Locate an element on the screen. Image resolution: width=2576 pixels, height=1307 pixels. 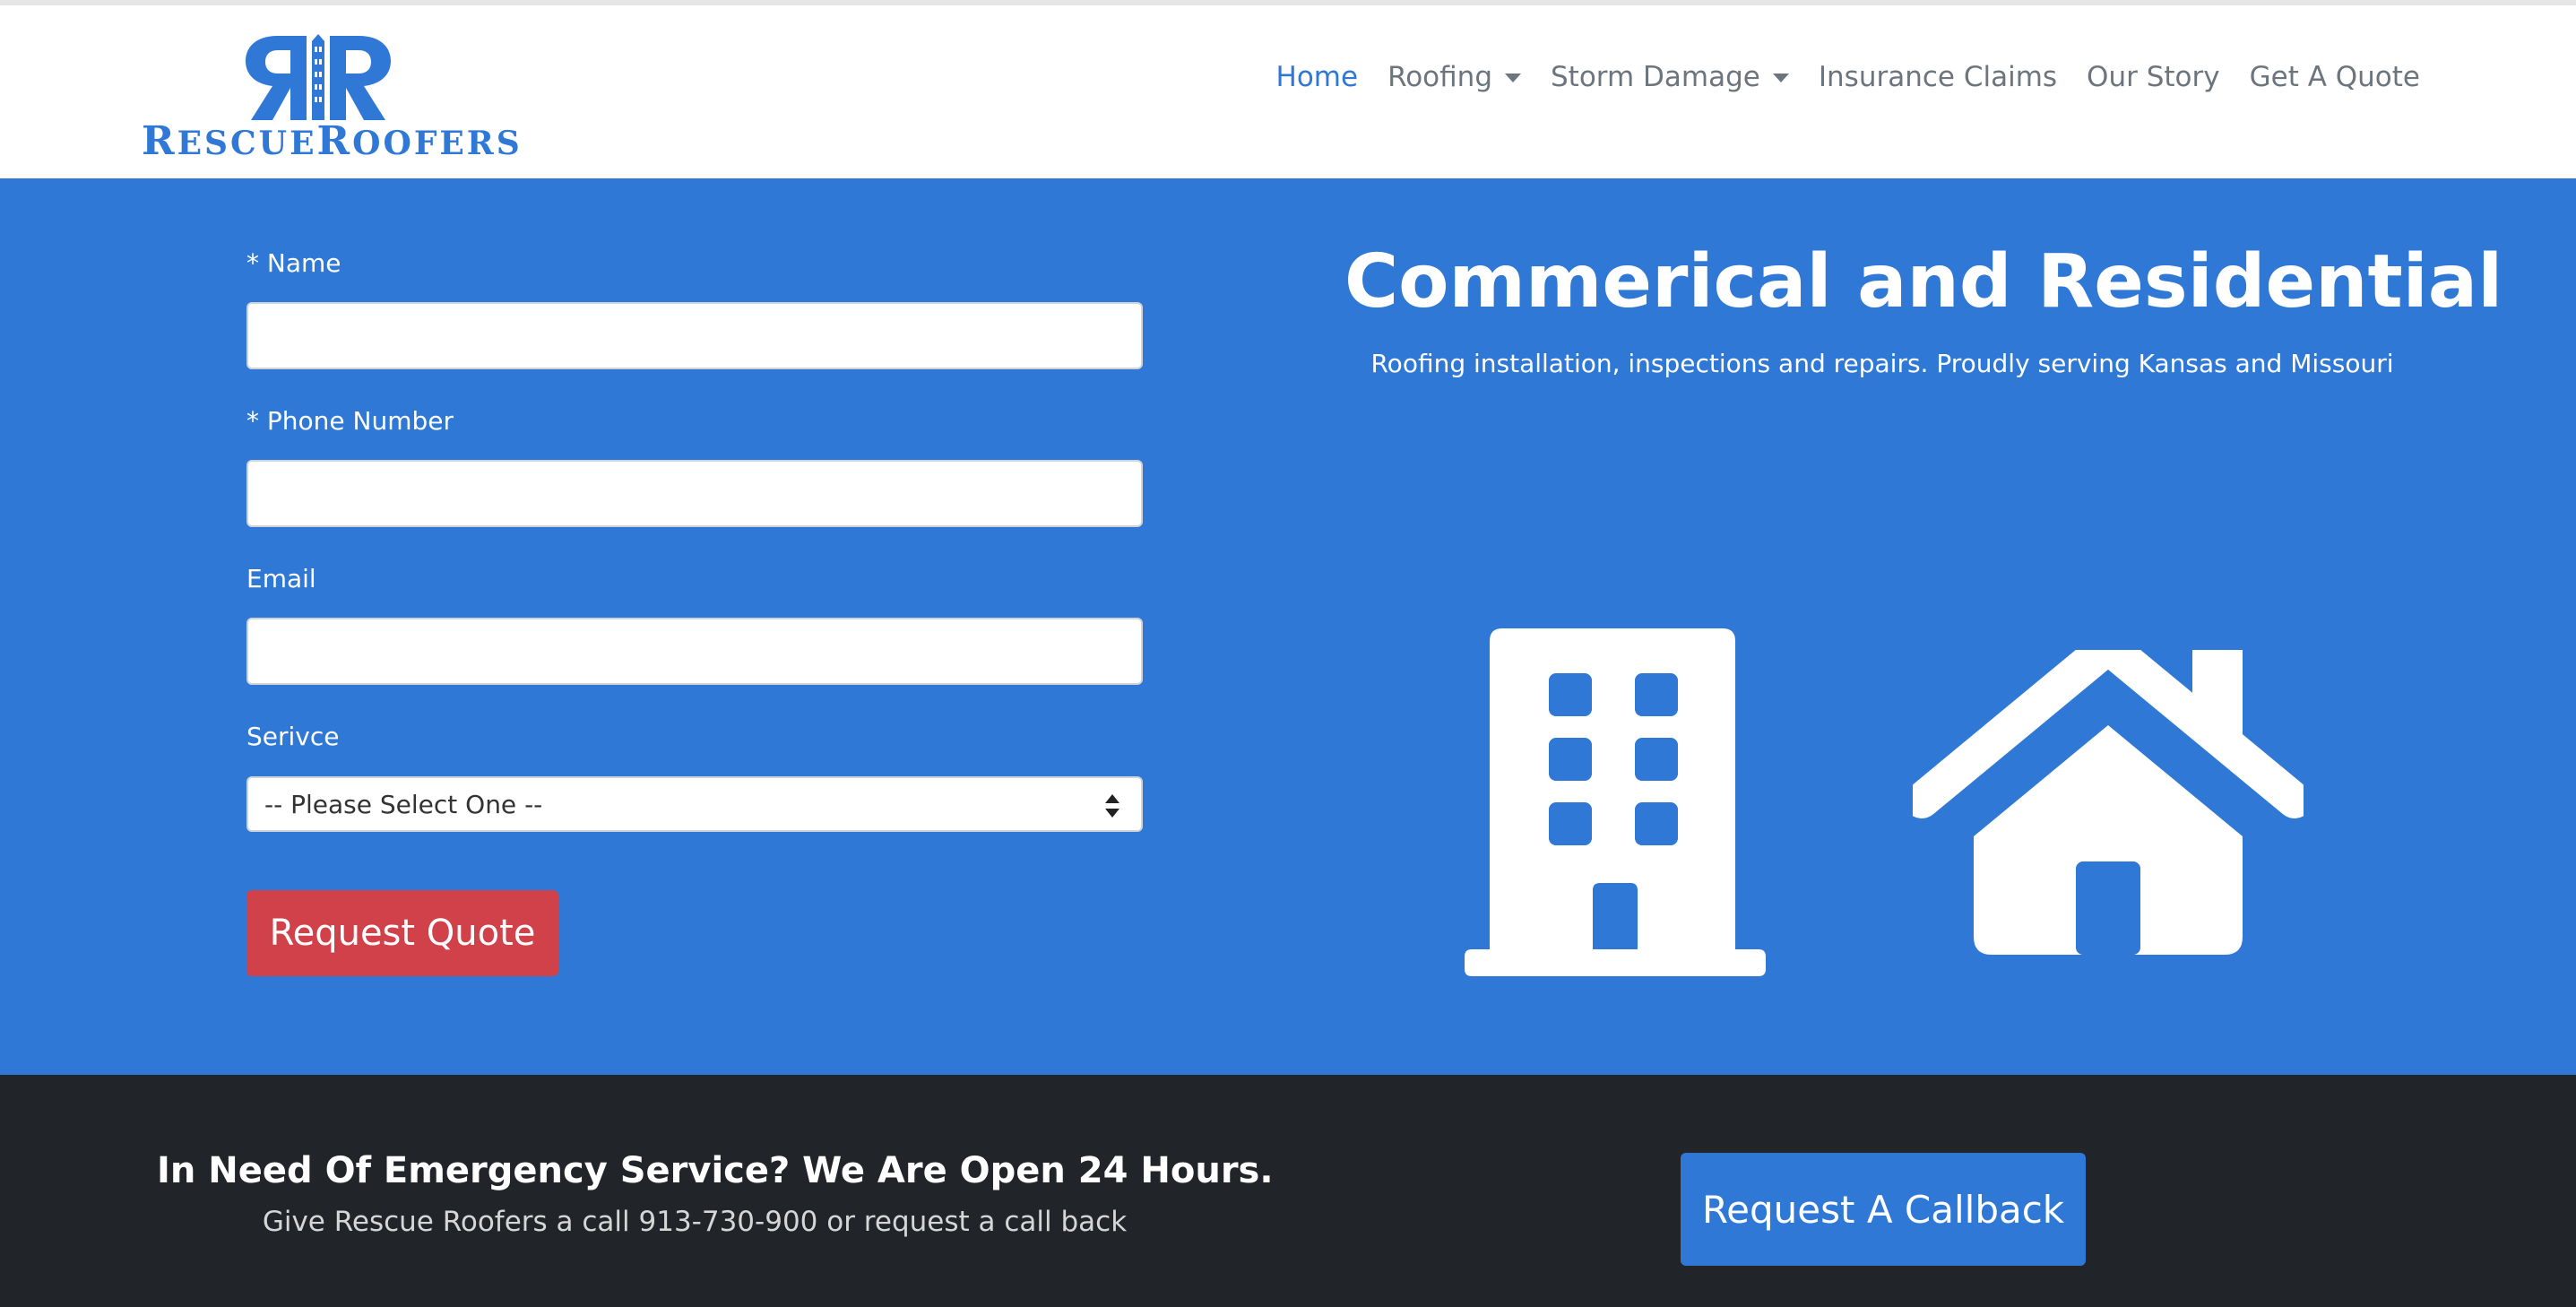
nav-item-label: Storm Damage is located at coordinates (1655, 77).